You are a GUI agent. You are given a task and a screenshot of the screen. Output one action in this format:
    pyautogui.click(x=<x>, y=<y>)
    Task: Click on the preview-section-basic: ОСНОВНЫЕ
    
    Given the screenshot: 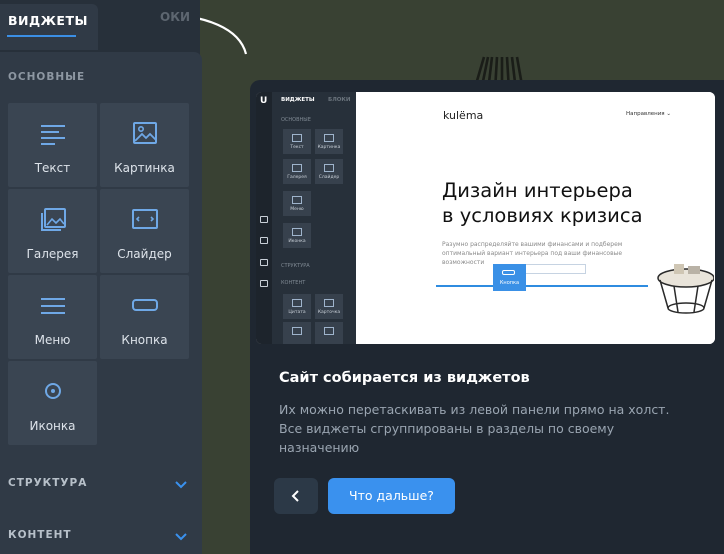 What is the action you would take?
    pyautogui.click(x=296, y=120)
    